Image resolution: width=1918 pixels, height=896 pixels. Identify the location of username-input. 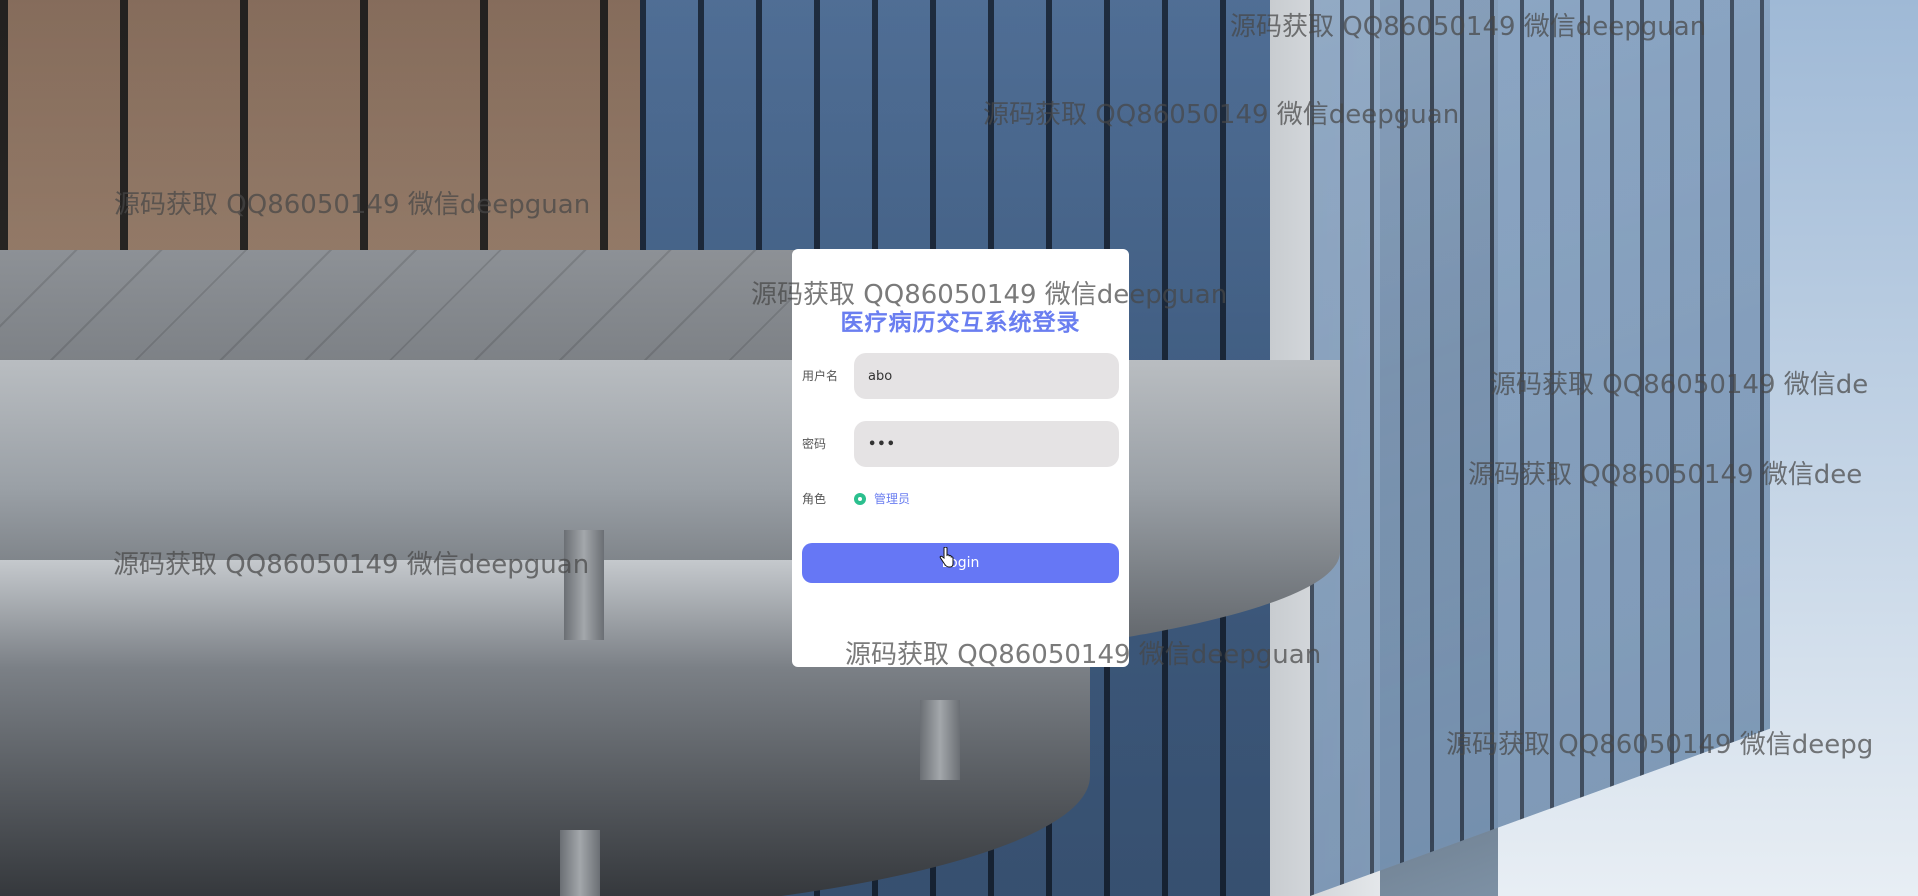
(986, 376).